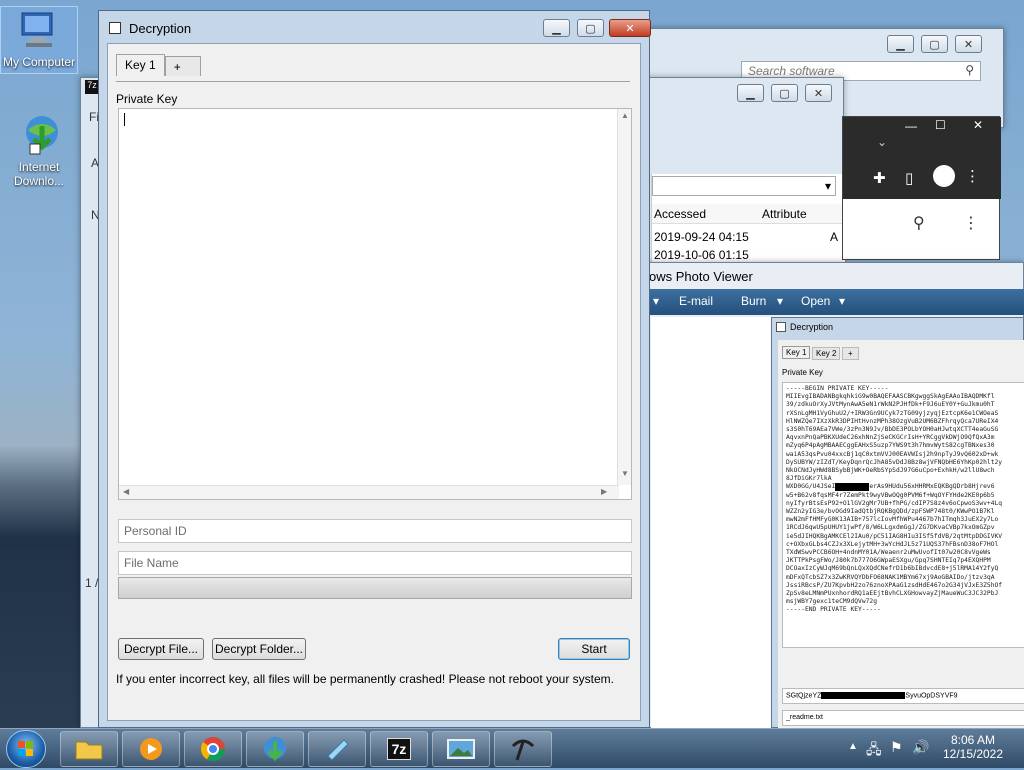 The height and width of the screenshot is (770, 1024). I want to click on key-line: -----BEGIN PRIVATE KEY-----, so click(837, 388).